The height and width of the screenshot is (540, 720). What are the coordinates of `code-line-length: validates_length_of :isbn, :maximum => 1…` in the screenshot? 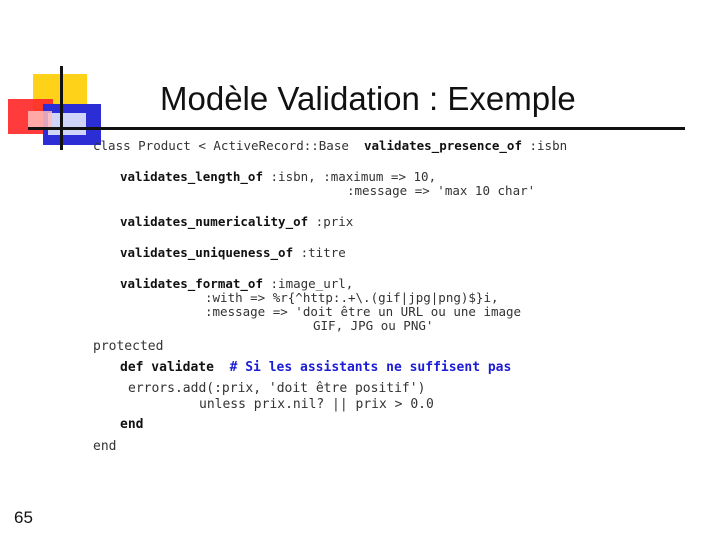 It's located at (278, 177).